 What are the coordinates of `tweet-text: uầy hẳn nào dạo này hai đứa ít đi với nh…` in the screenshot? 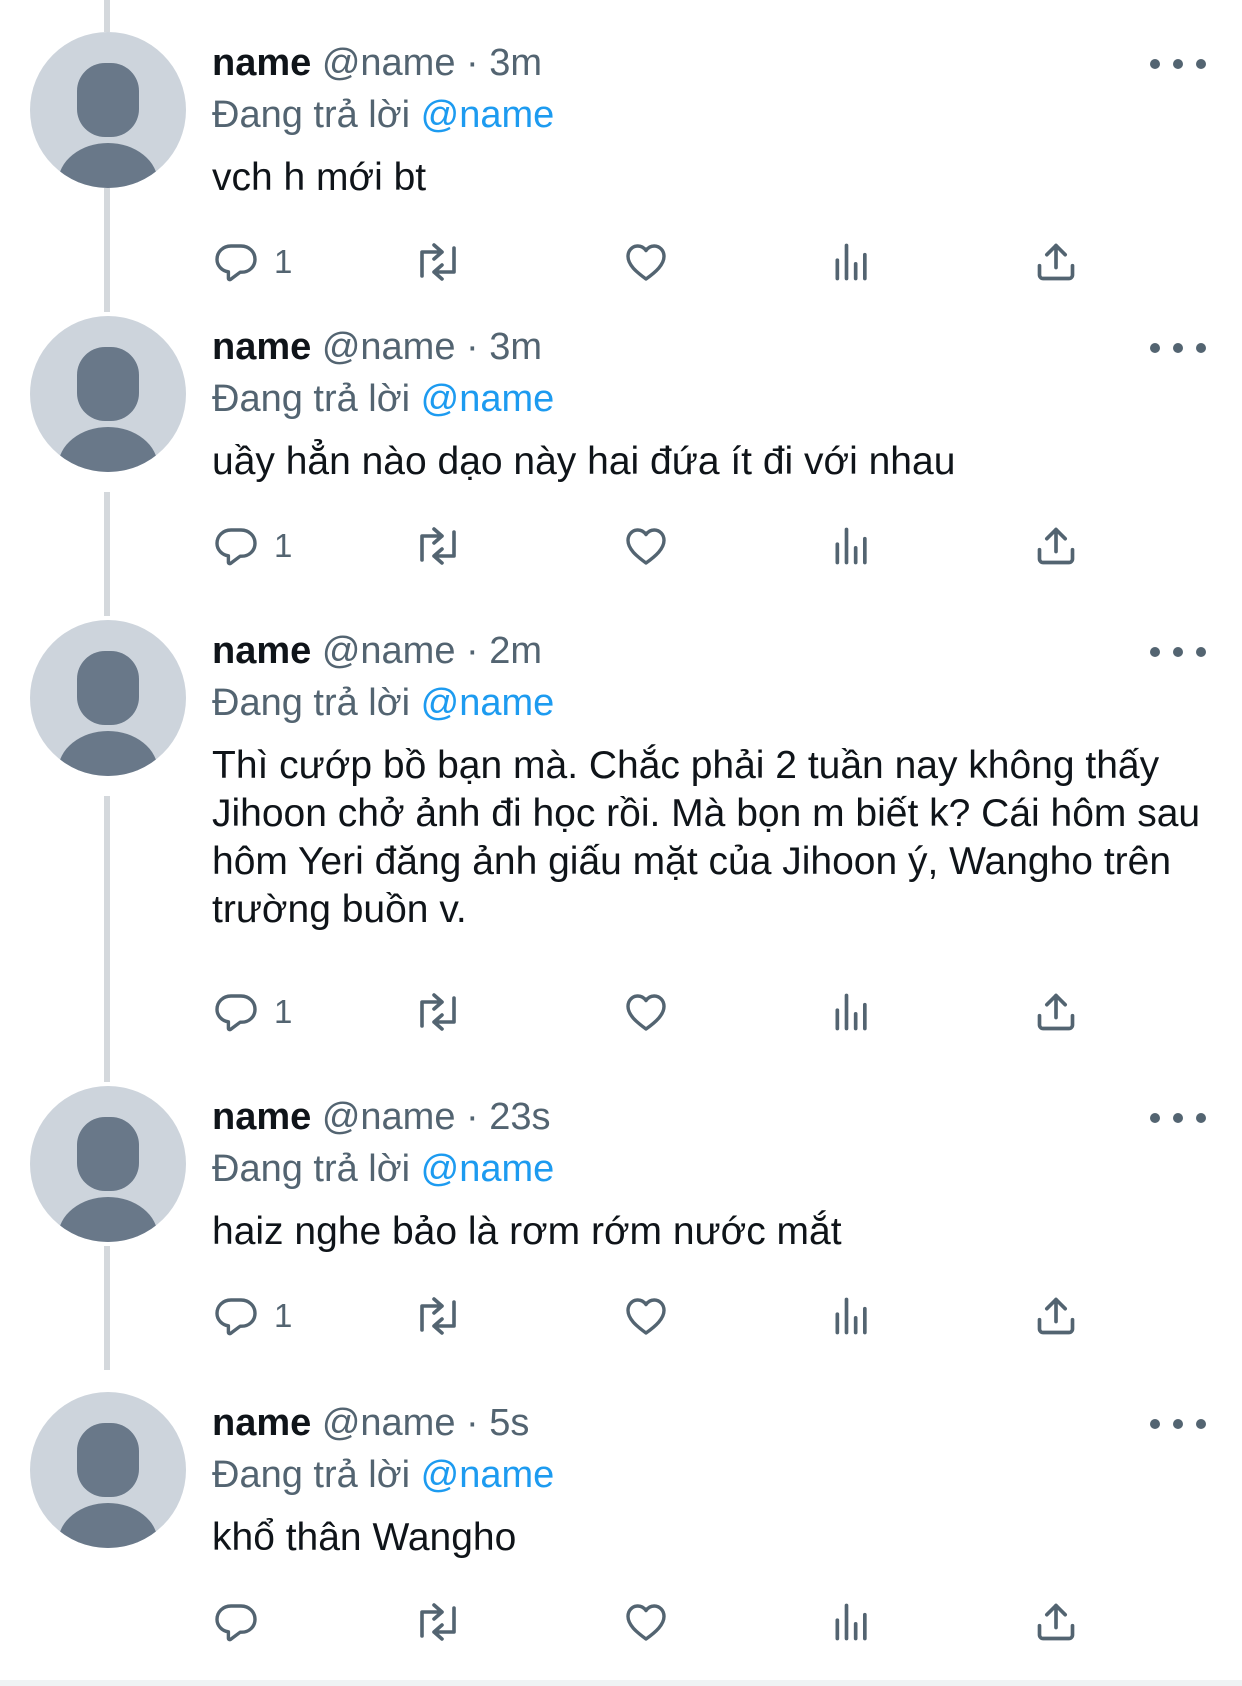 It's located at (584, 461).